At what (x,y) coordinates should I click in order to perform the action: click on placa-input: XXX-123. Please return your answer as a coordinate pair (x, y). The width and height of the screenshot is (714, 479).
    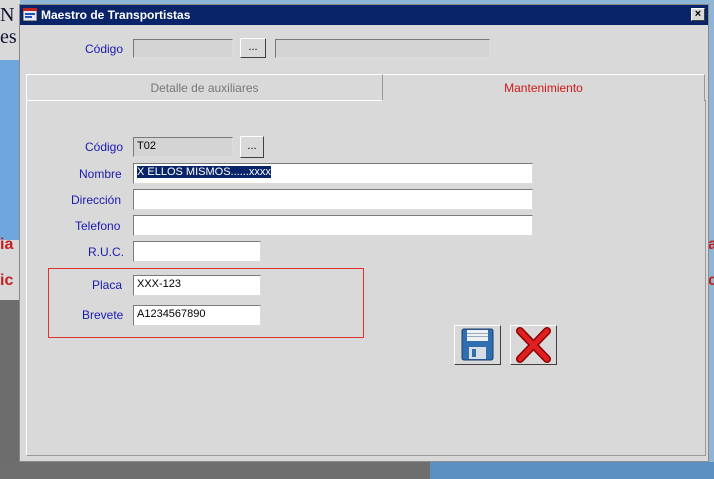
    Looking at the image, I should click on (197, 285).